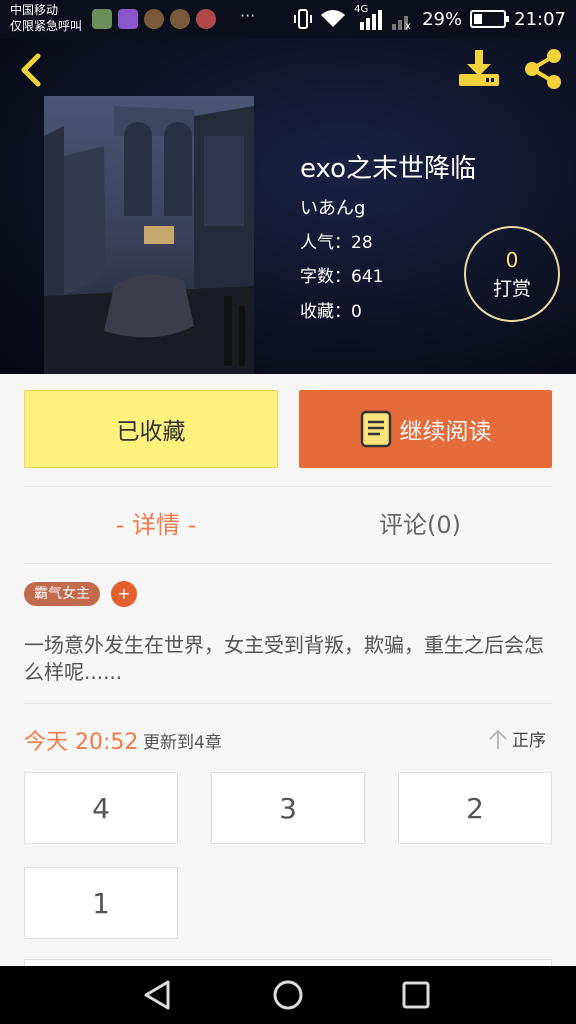 The height and width of the screenshot is (1024, 576). What do you see at coordinates (540, 19) in the screenshot?
I see `clock: 21:07` at bounding box center [540, 19].